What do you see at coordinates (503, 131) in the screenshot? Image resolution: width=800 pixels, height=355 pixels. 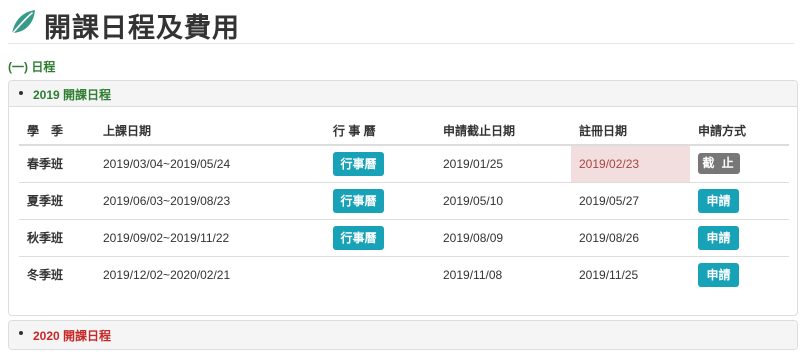 I see `header-deadline: 申請截止日期` at bounding box center [503, 131].